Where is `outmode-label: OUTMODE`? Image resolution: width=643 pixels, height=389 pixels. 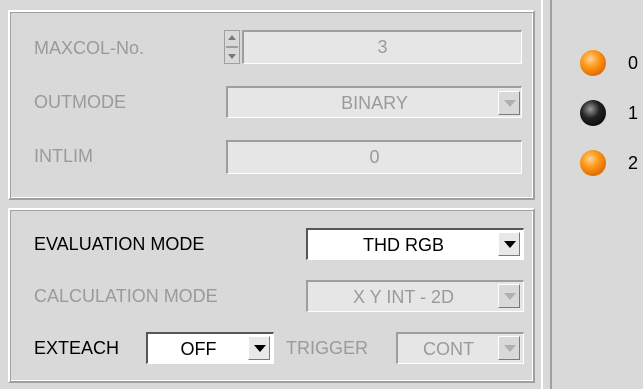
outmode-label: OUTMODE is located at coordinates (80, 102).